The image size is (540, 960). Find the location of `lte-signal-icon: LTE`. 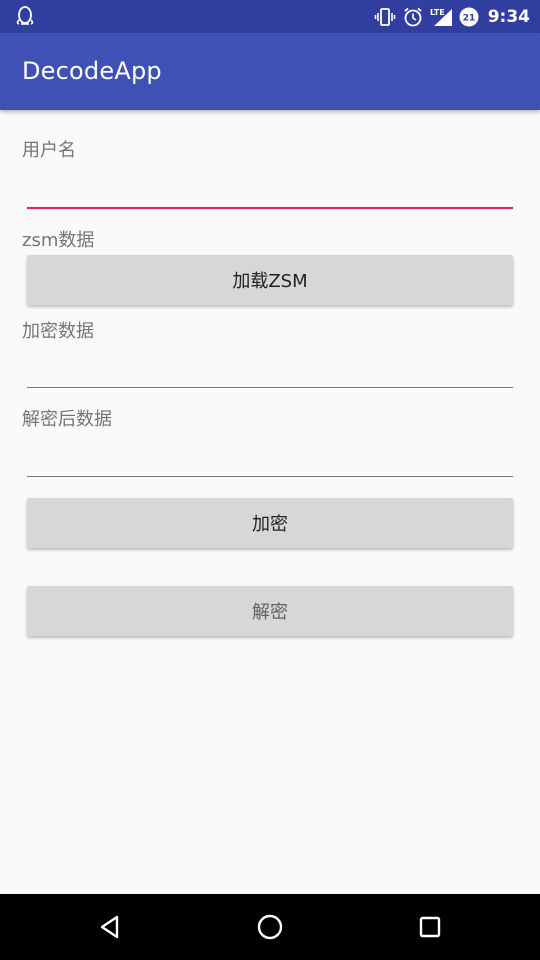

lte-signal-icon: LTE is located at coordinates (441, 17).